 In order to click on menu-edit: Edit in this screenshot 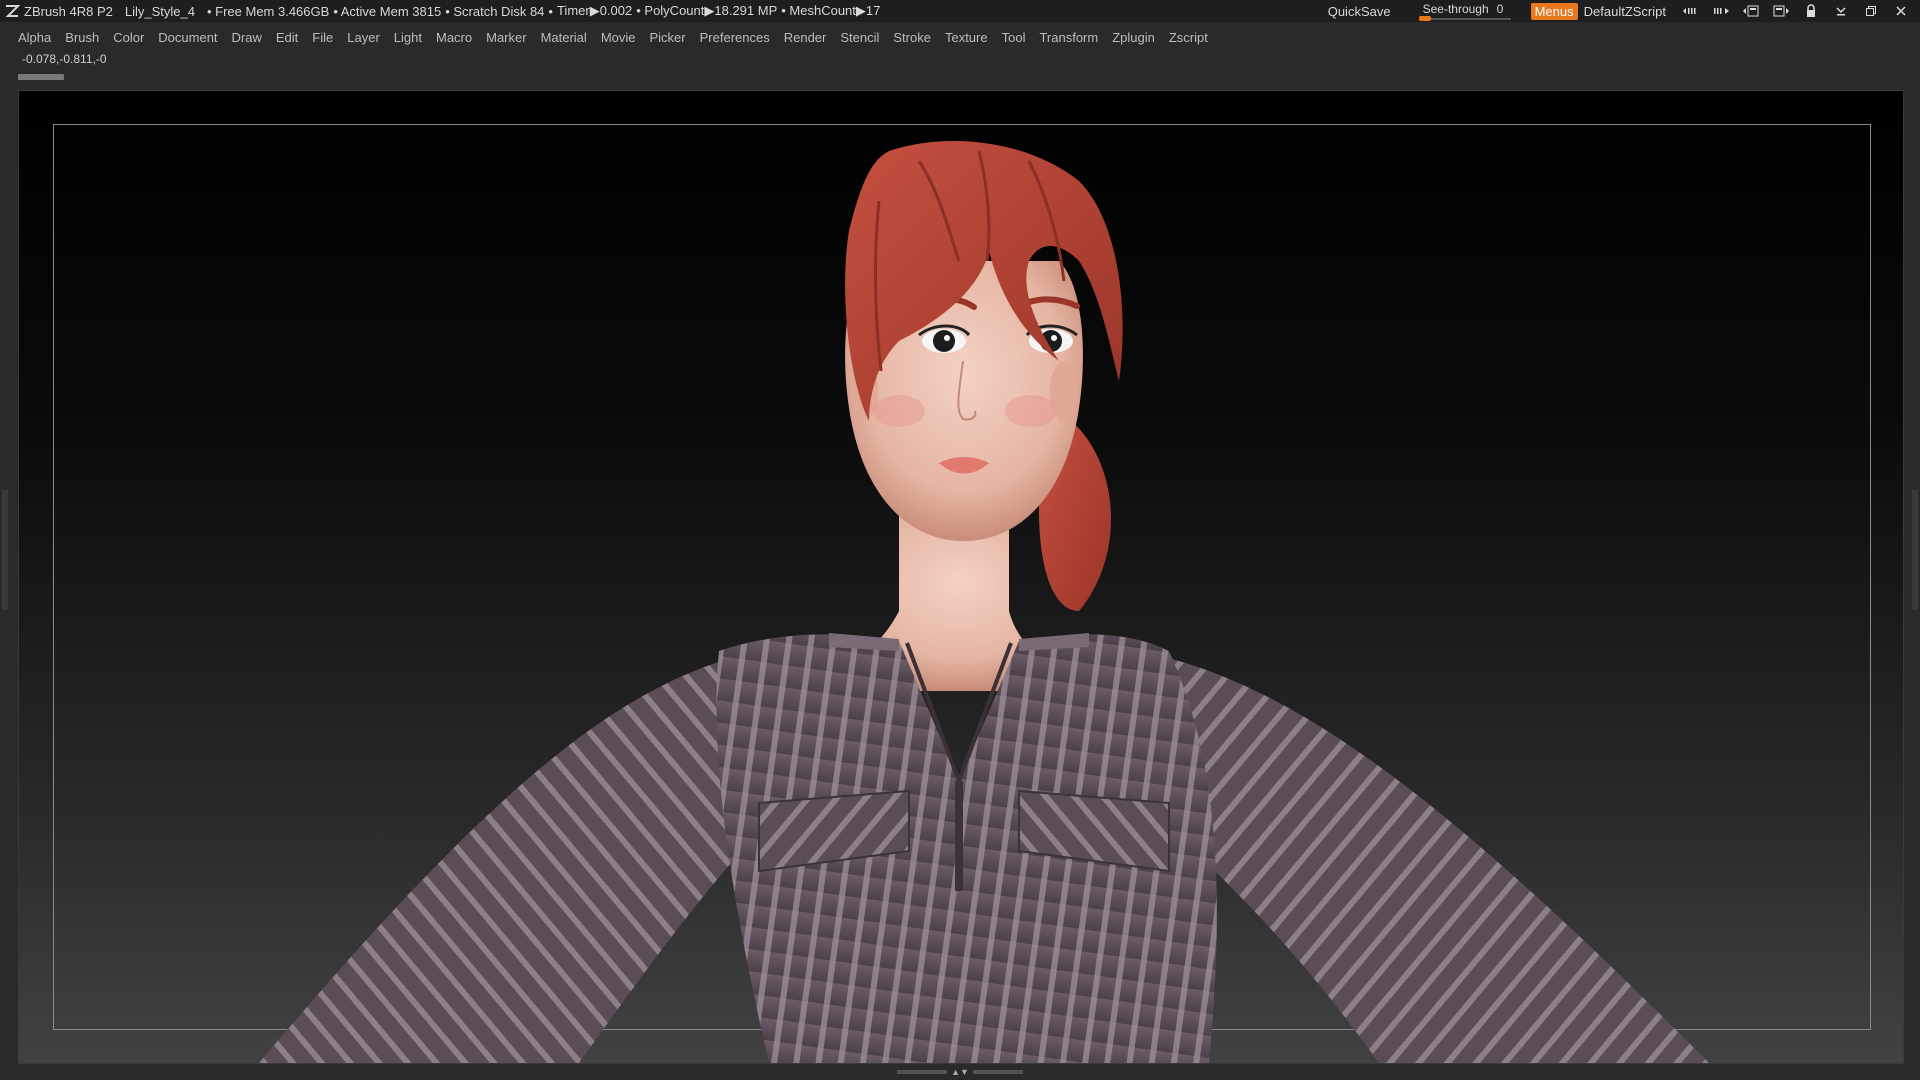, I will do `click(287, 37)`.